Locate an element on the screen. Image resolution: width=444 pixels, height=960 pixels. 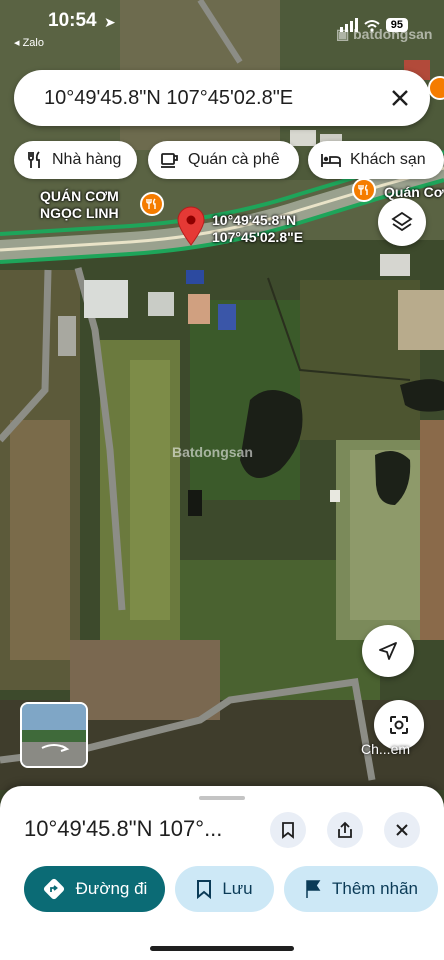
street-view-image is located at coordinates (54, 735).